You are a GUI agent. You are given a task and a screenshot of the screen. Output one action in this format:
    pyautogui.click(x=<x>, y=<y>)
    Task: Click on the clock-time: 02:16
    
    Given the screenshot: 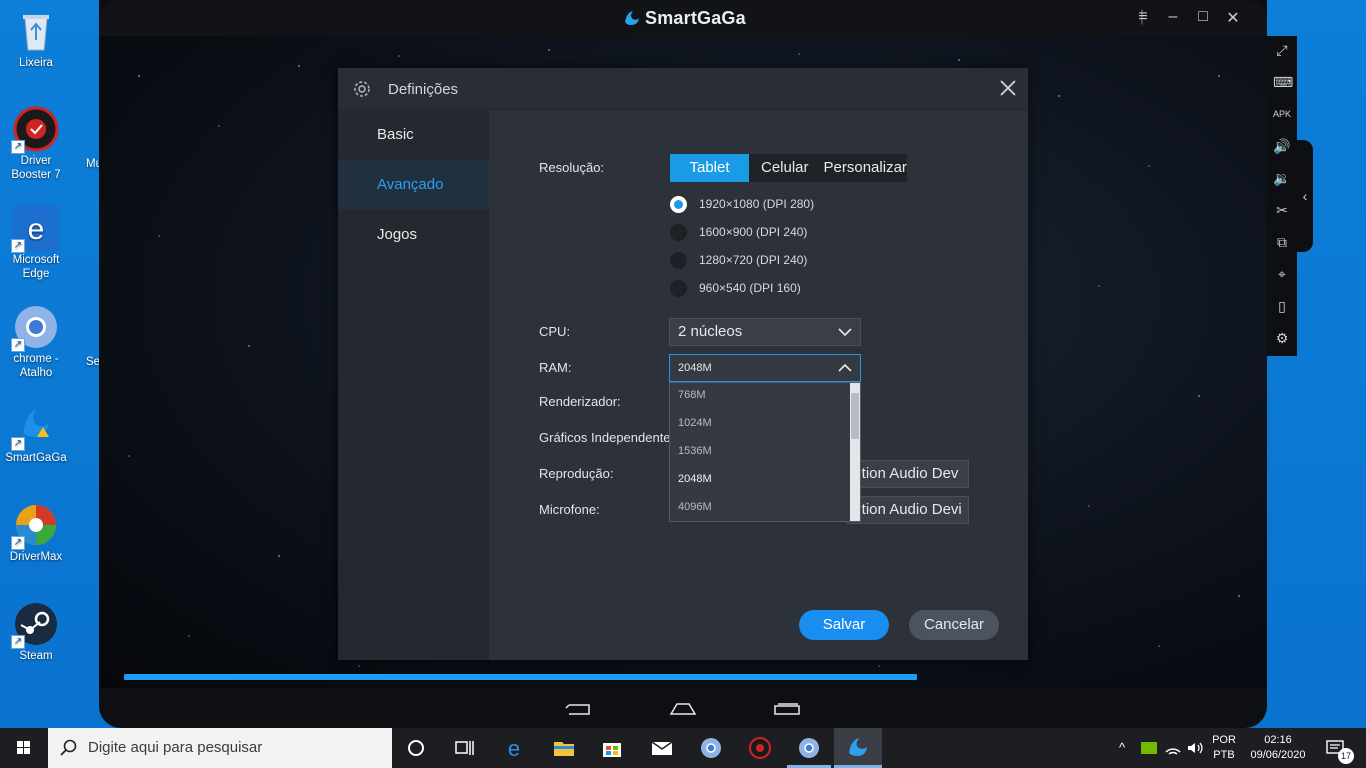 What is the action you would take?
    pyautogui.click(x=1278, y=740)
    